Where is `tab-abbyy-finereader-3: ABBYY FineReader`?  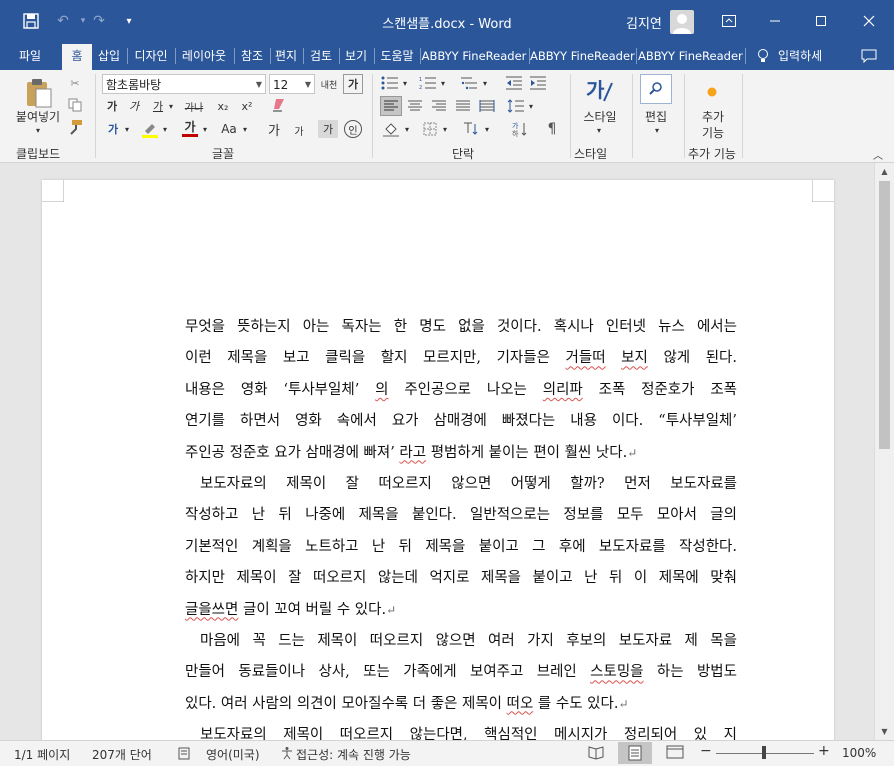
tab-abbyy-finereader-3: ABBYY FineReader is located at coordinates (690, 56).